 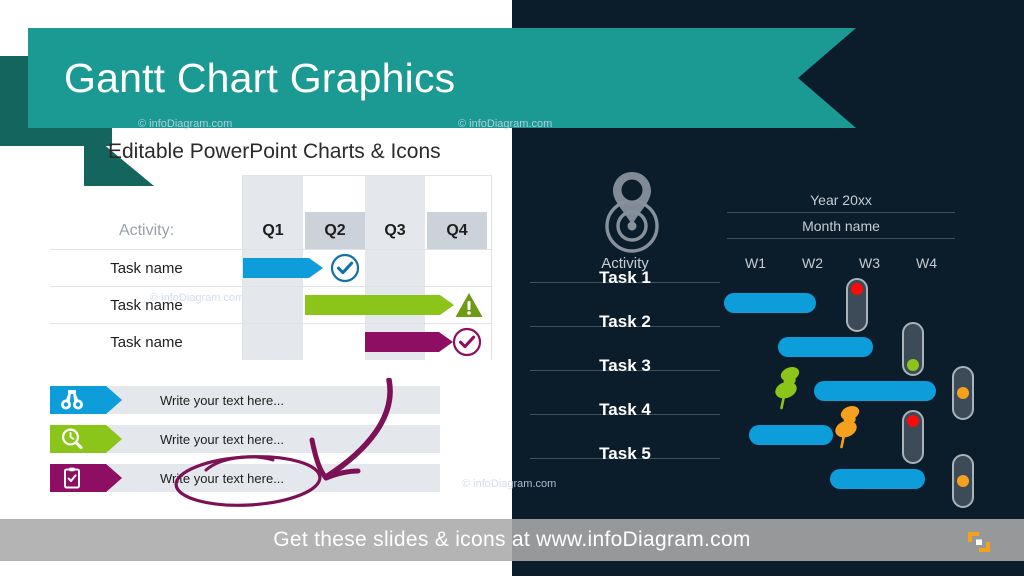 What do you see at coordinates (632, 213) in the screenshot?
I see `location-target-icon` at bounding box center [632, 213].